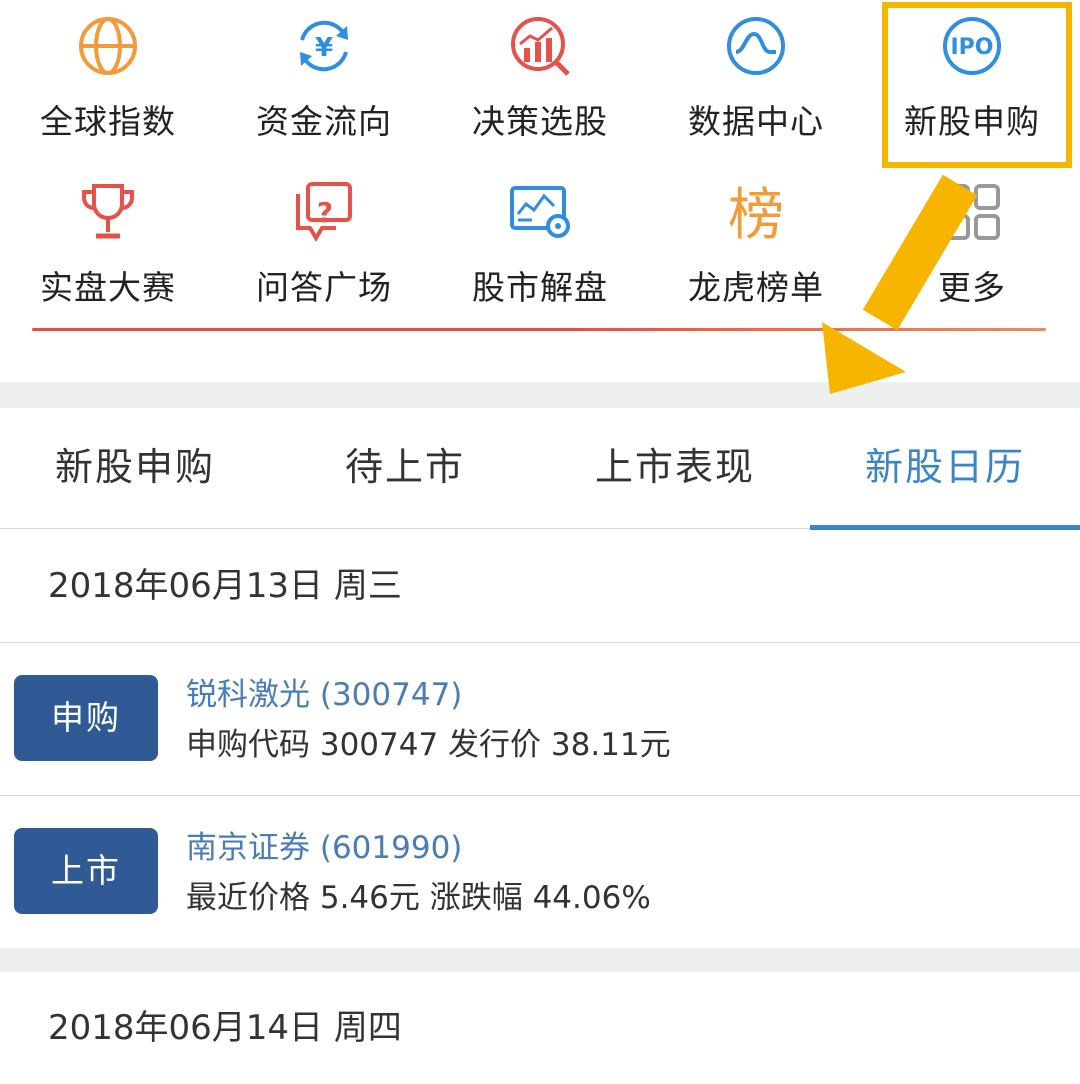 This screenshot has width=1080, height=1084. I want to click on tab-ipo-subscribe: 新股申购, so click(135, 468).